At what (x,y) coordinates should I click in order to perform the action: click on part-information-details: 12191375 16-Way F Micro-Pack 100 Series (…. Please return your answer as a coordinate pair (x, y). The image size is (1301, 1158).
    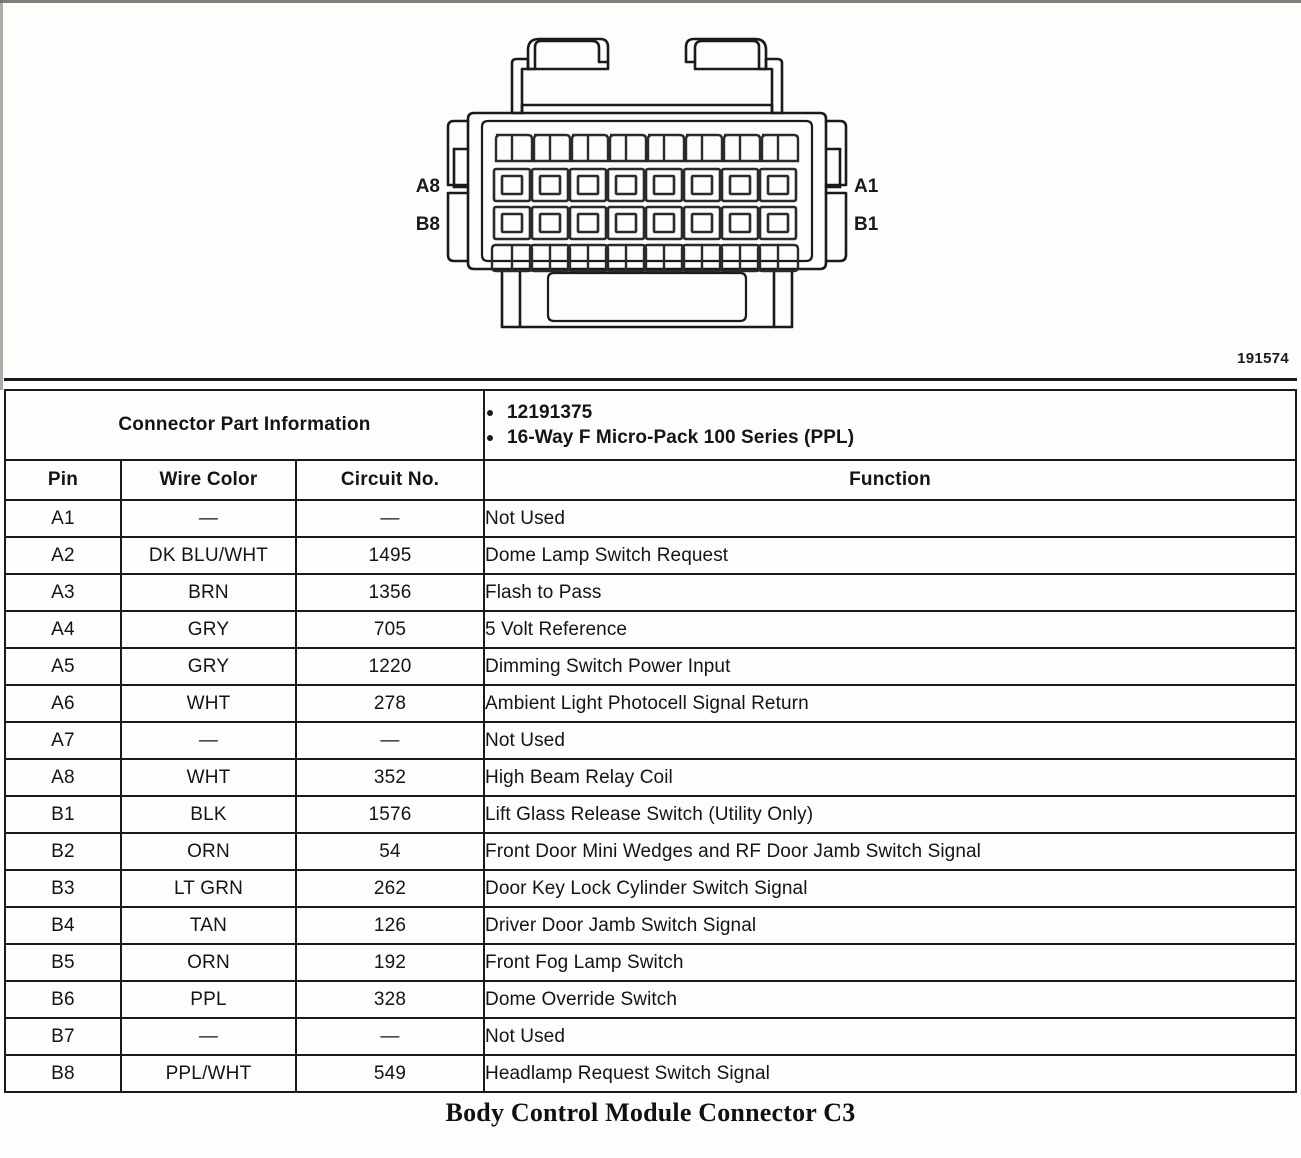
    Looking at the image, I should click on (890, 425).